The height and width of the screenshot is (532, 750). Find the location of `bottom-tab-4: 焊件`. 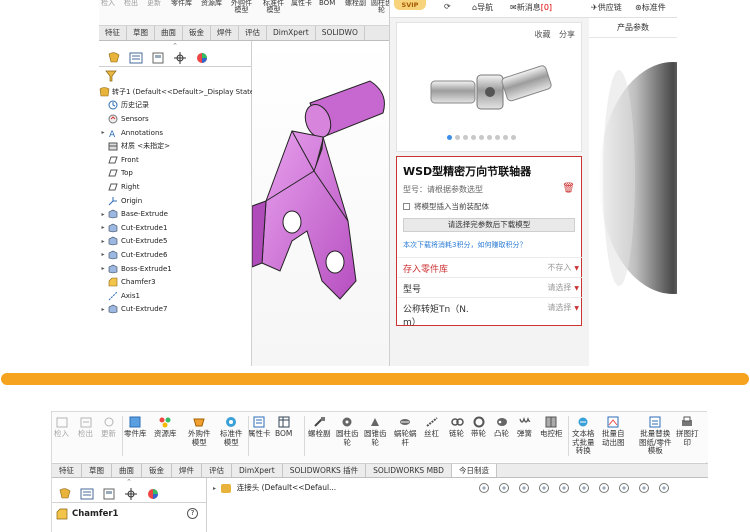

bottom-tab-4: 焊件 is located at coordinates (187, 470).